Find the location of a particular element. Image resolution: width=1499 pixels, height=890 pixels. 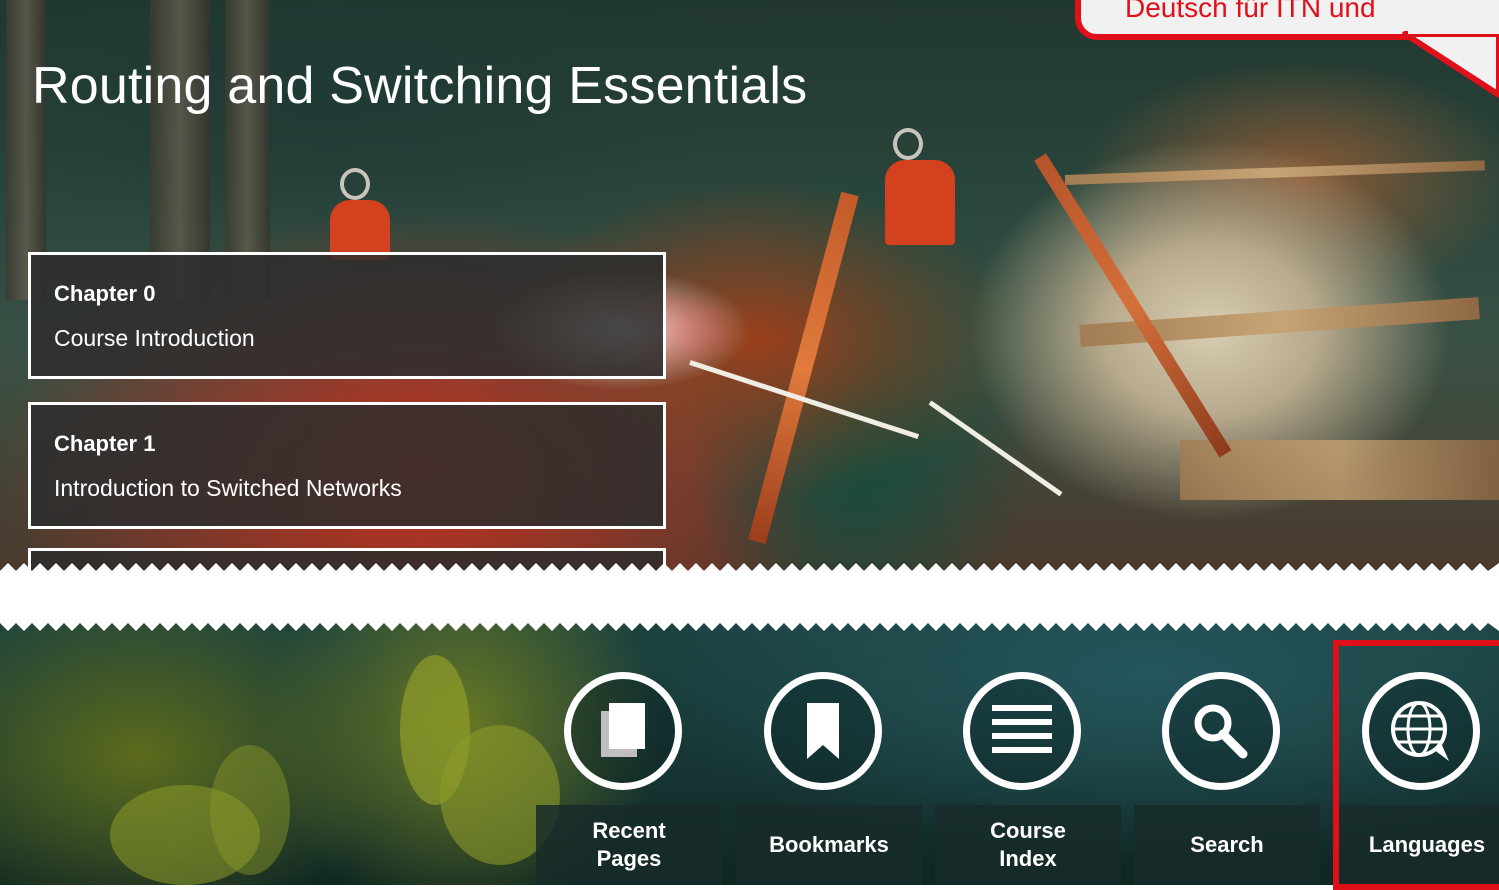

list-icon is located at coordinates (1022, 731).